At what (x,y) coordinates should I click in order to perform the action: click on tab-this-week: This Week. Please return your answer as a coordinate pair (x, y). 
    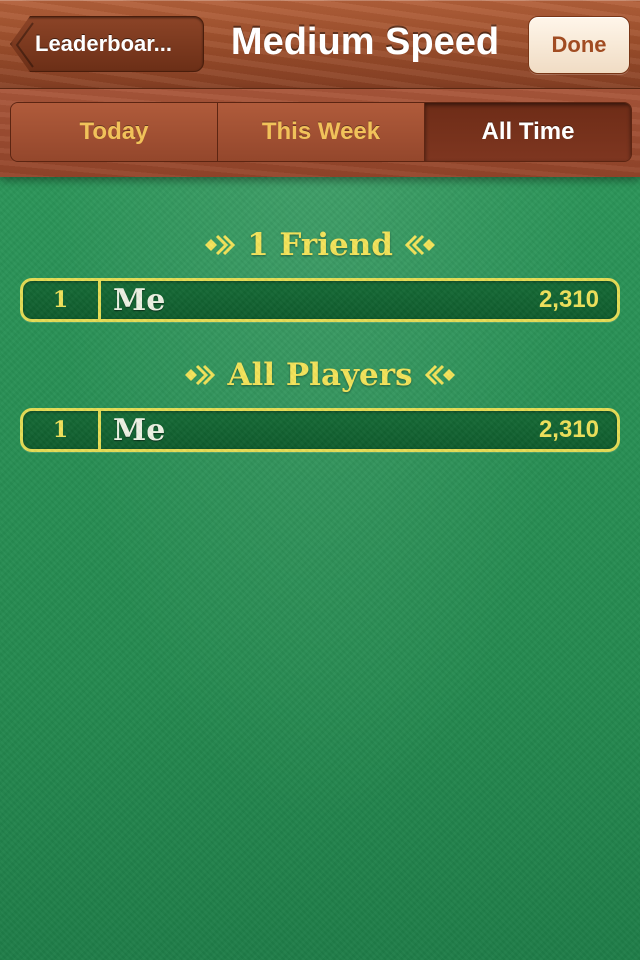
    Looking at the image, I should click on (321, 132).